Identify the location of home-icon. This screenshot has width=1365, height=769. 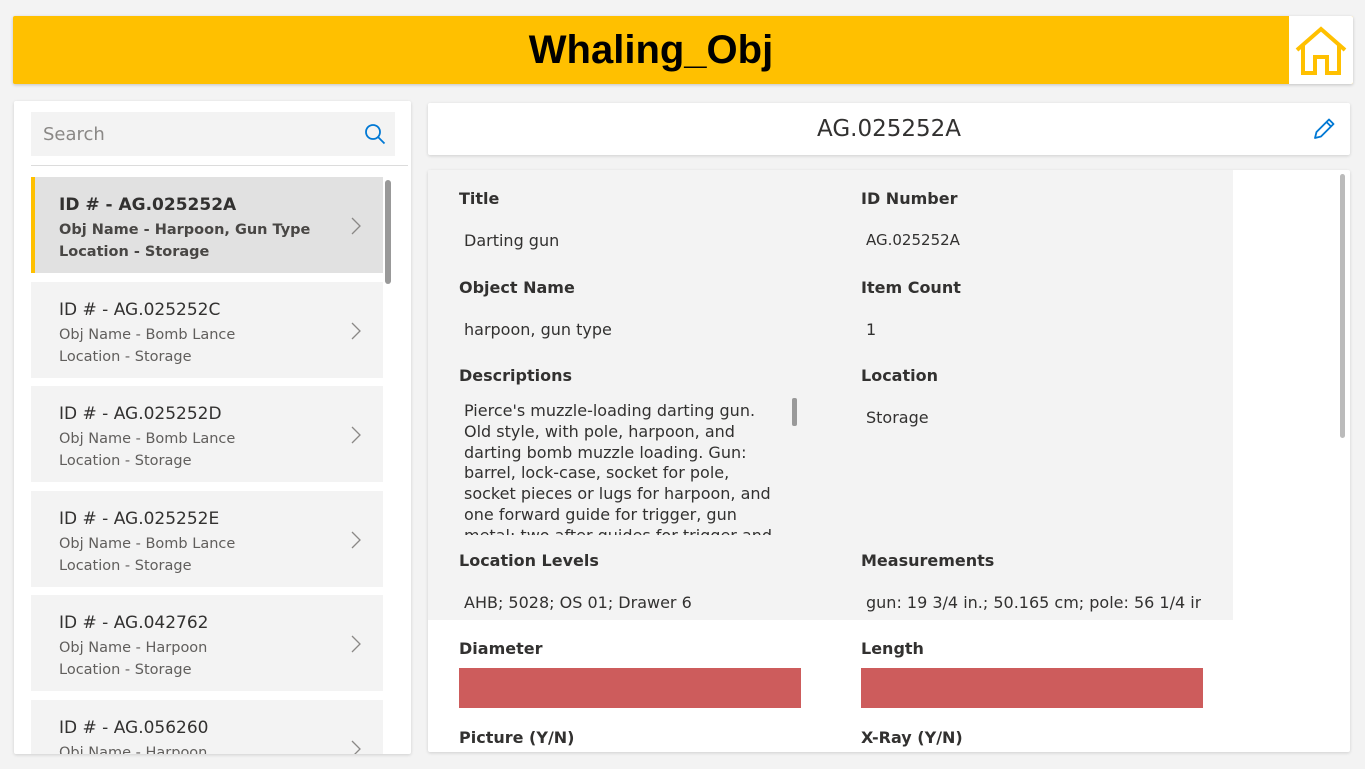
(1321, 50).